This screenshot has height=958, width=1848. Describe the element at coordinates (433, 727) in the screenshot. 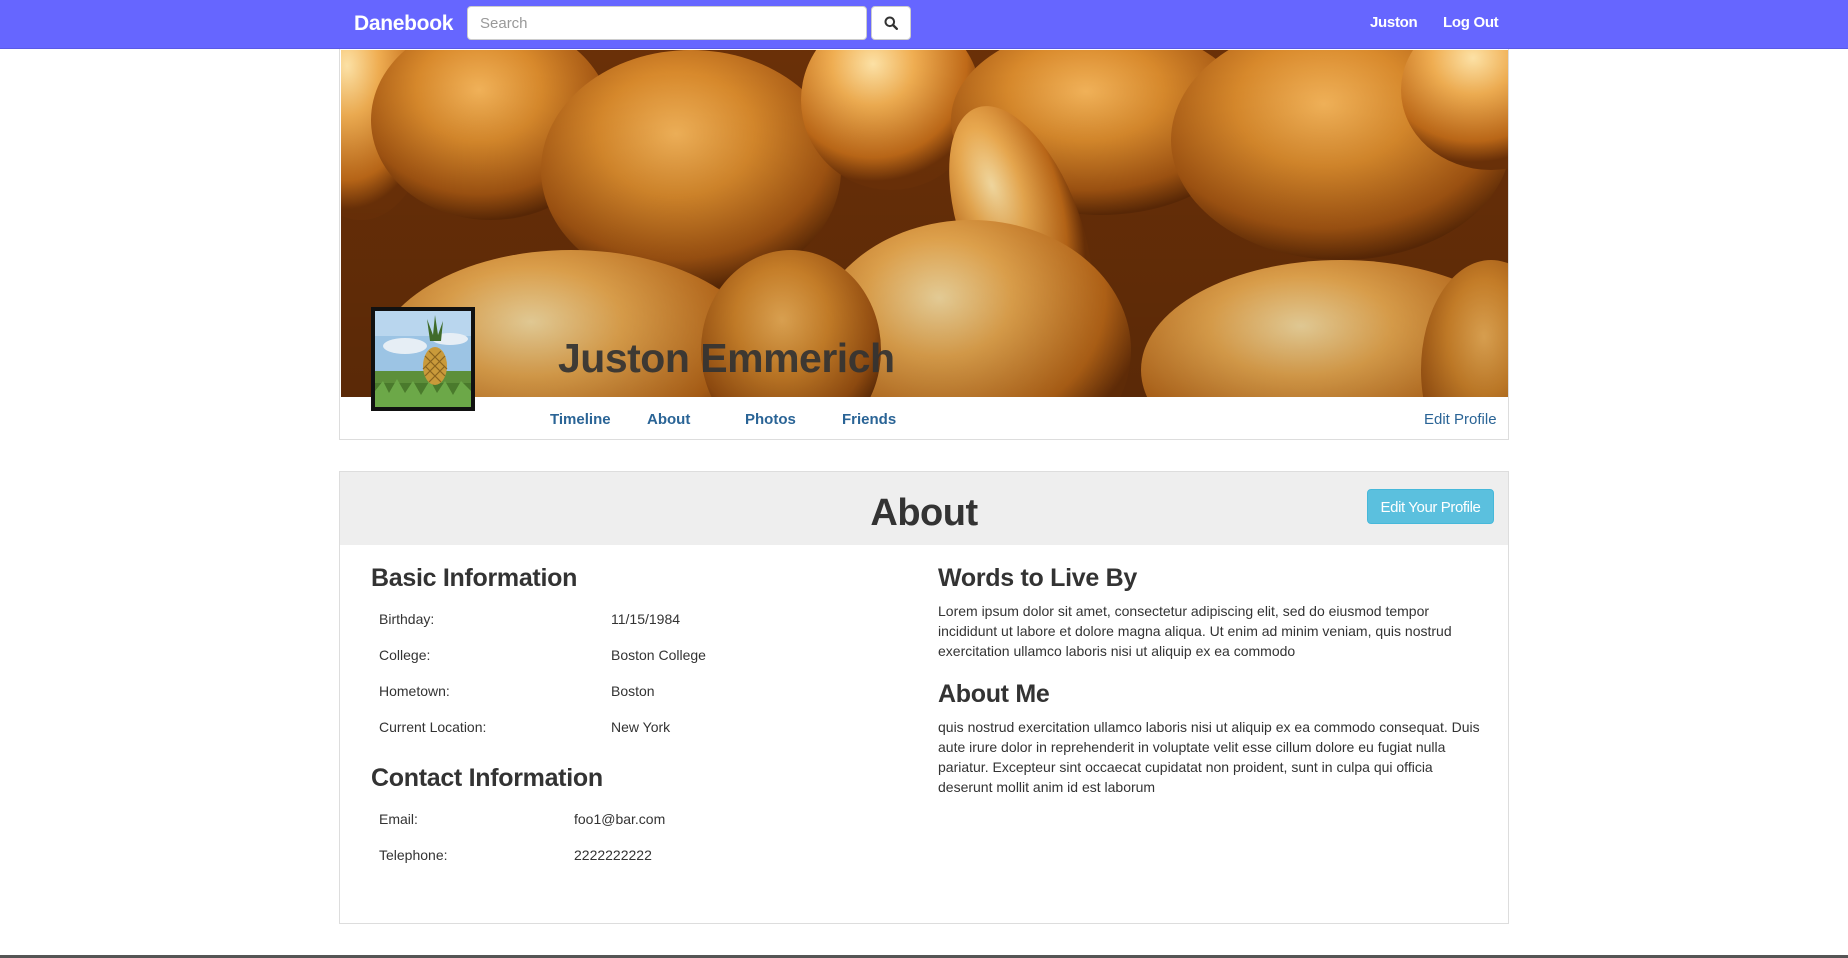

I see `current-location-label: Current Location:` at that location.